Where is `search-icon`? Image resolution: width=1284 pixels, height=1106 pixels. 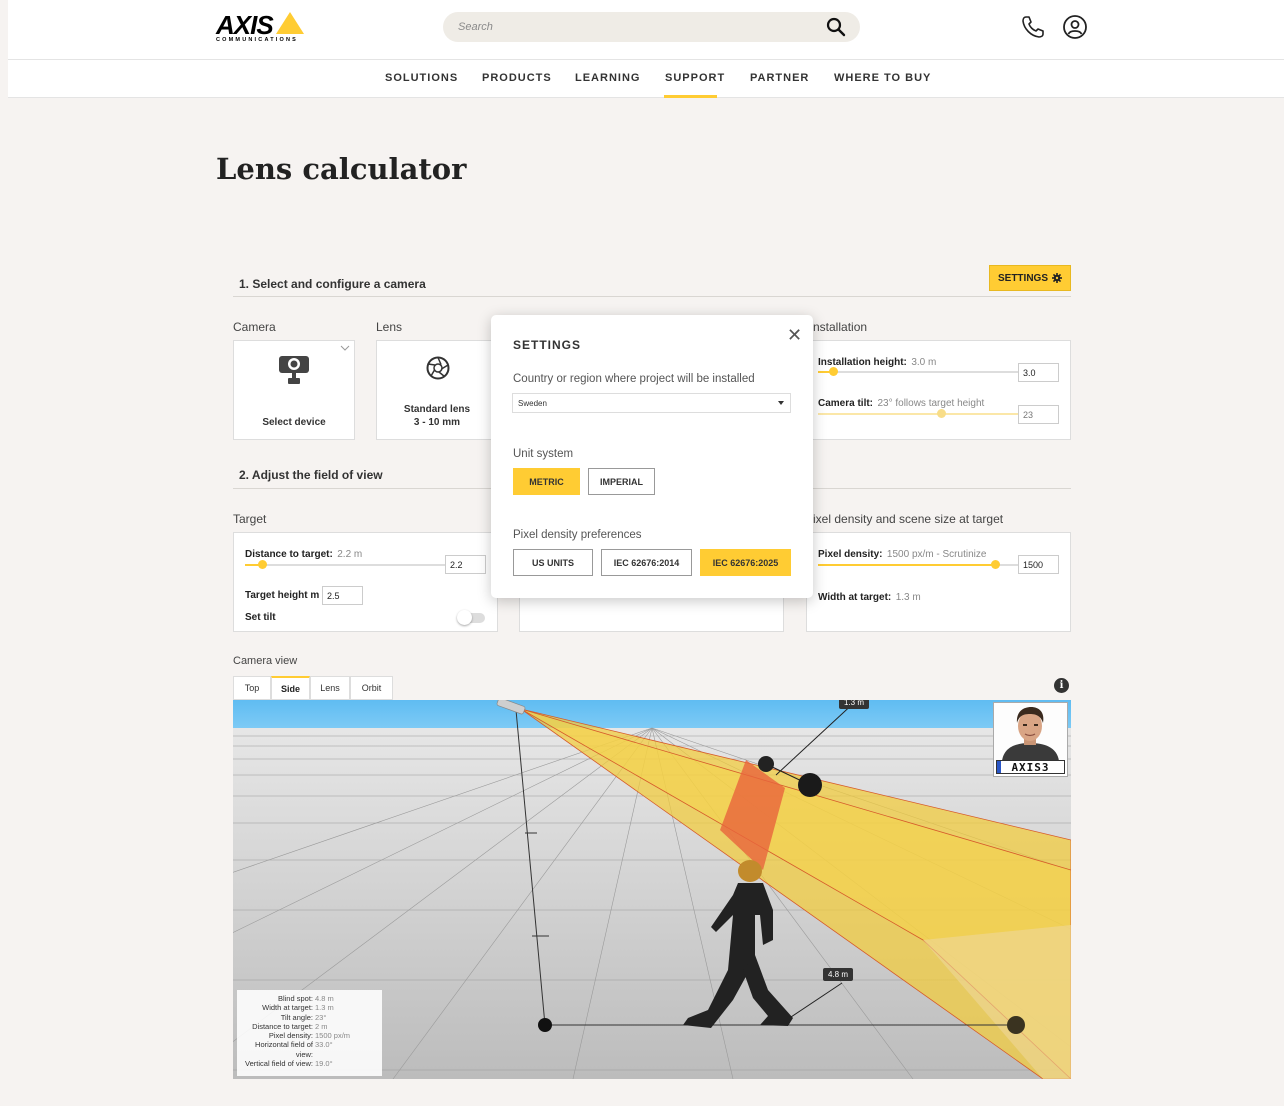 search-icon is located at coordinates (836, 27).